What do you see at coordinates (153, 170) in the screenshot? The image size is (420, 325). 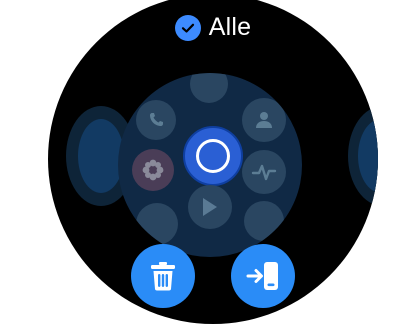 I see `flower-icon` at bounding box center [153, 170].